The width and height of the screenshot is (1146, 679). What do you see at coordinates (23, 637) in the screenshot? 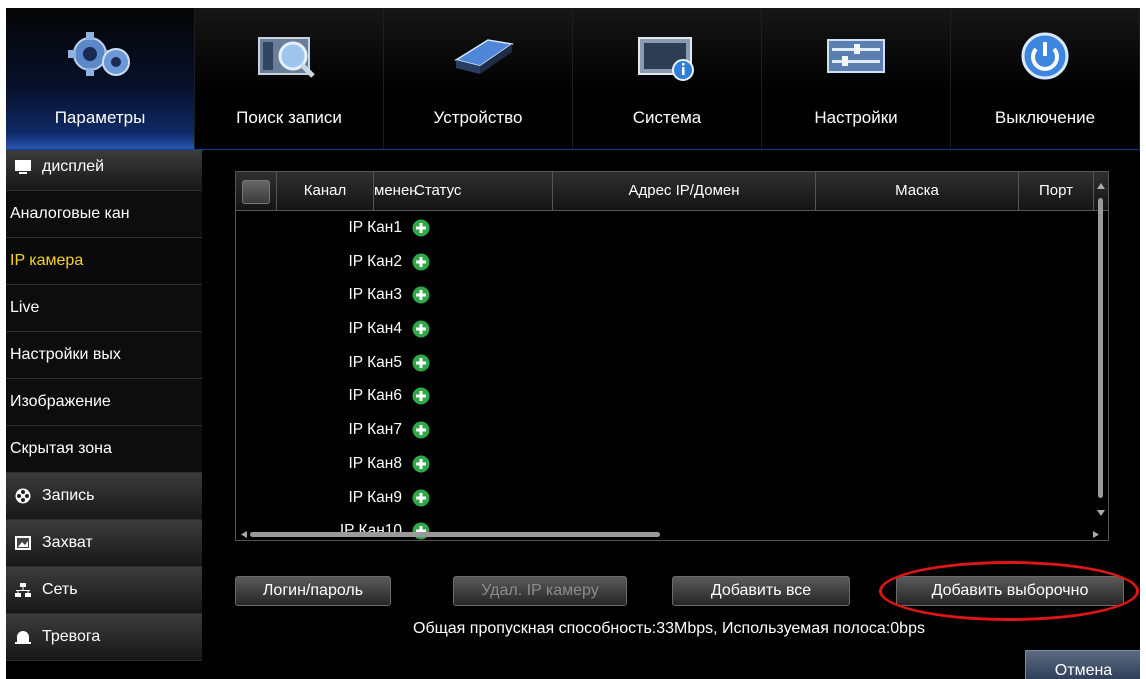
I see `alarm-icon` at bounding box center [23, 637].